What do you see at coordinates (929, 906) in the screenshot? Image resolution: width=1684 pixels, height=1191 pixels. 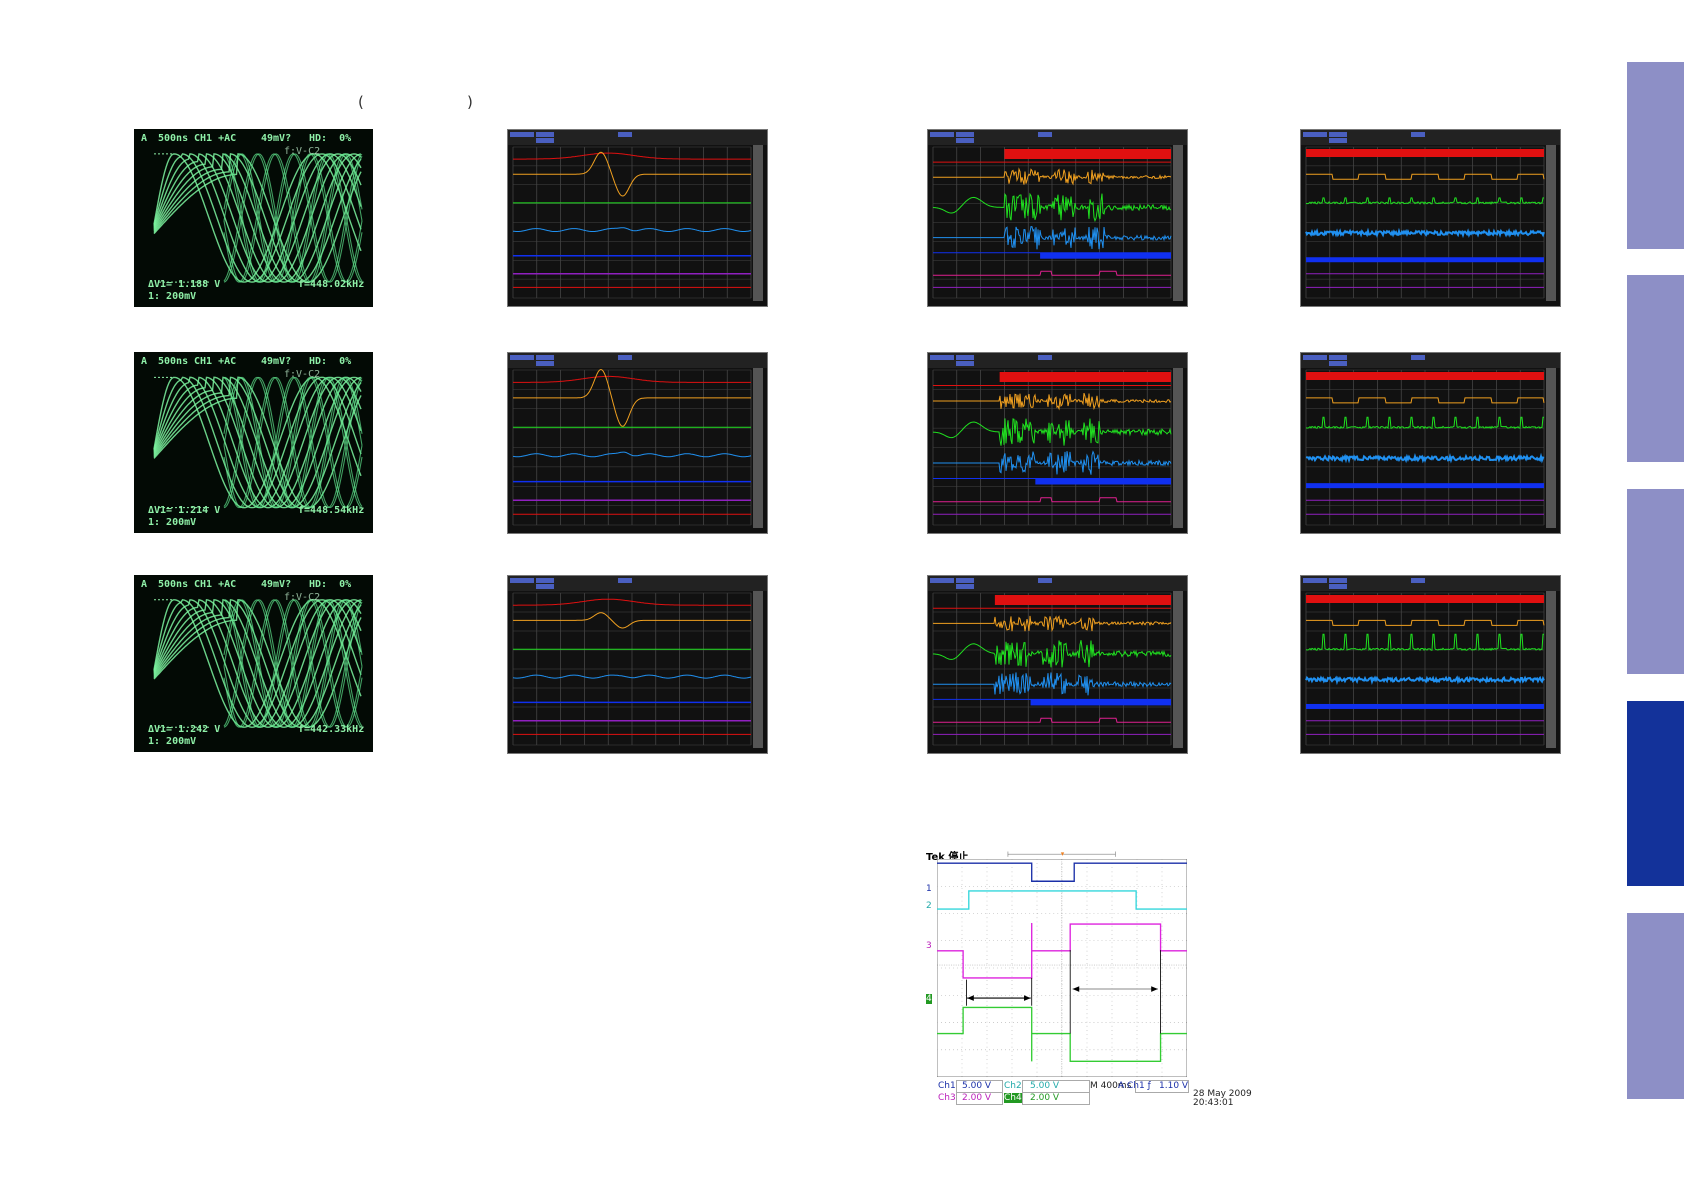 I see `ch2-marker: 2` at bounding box center [929, 906].